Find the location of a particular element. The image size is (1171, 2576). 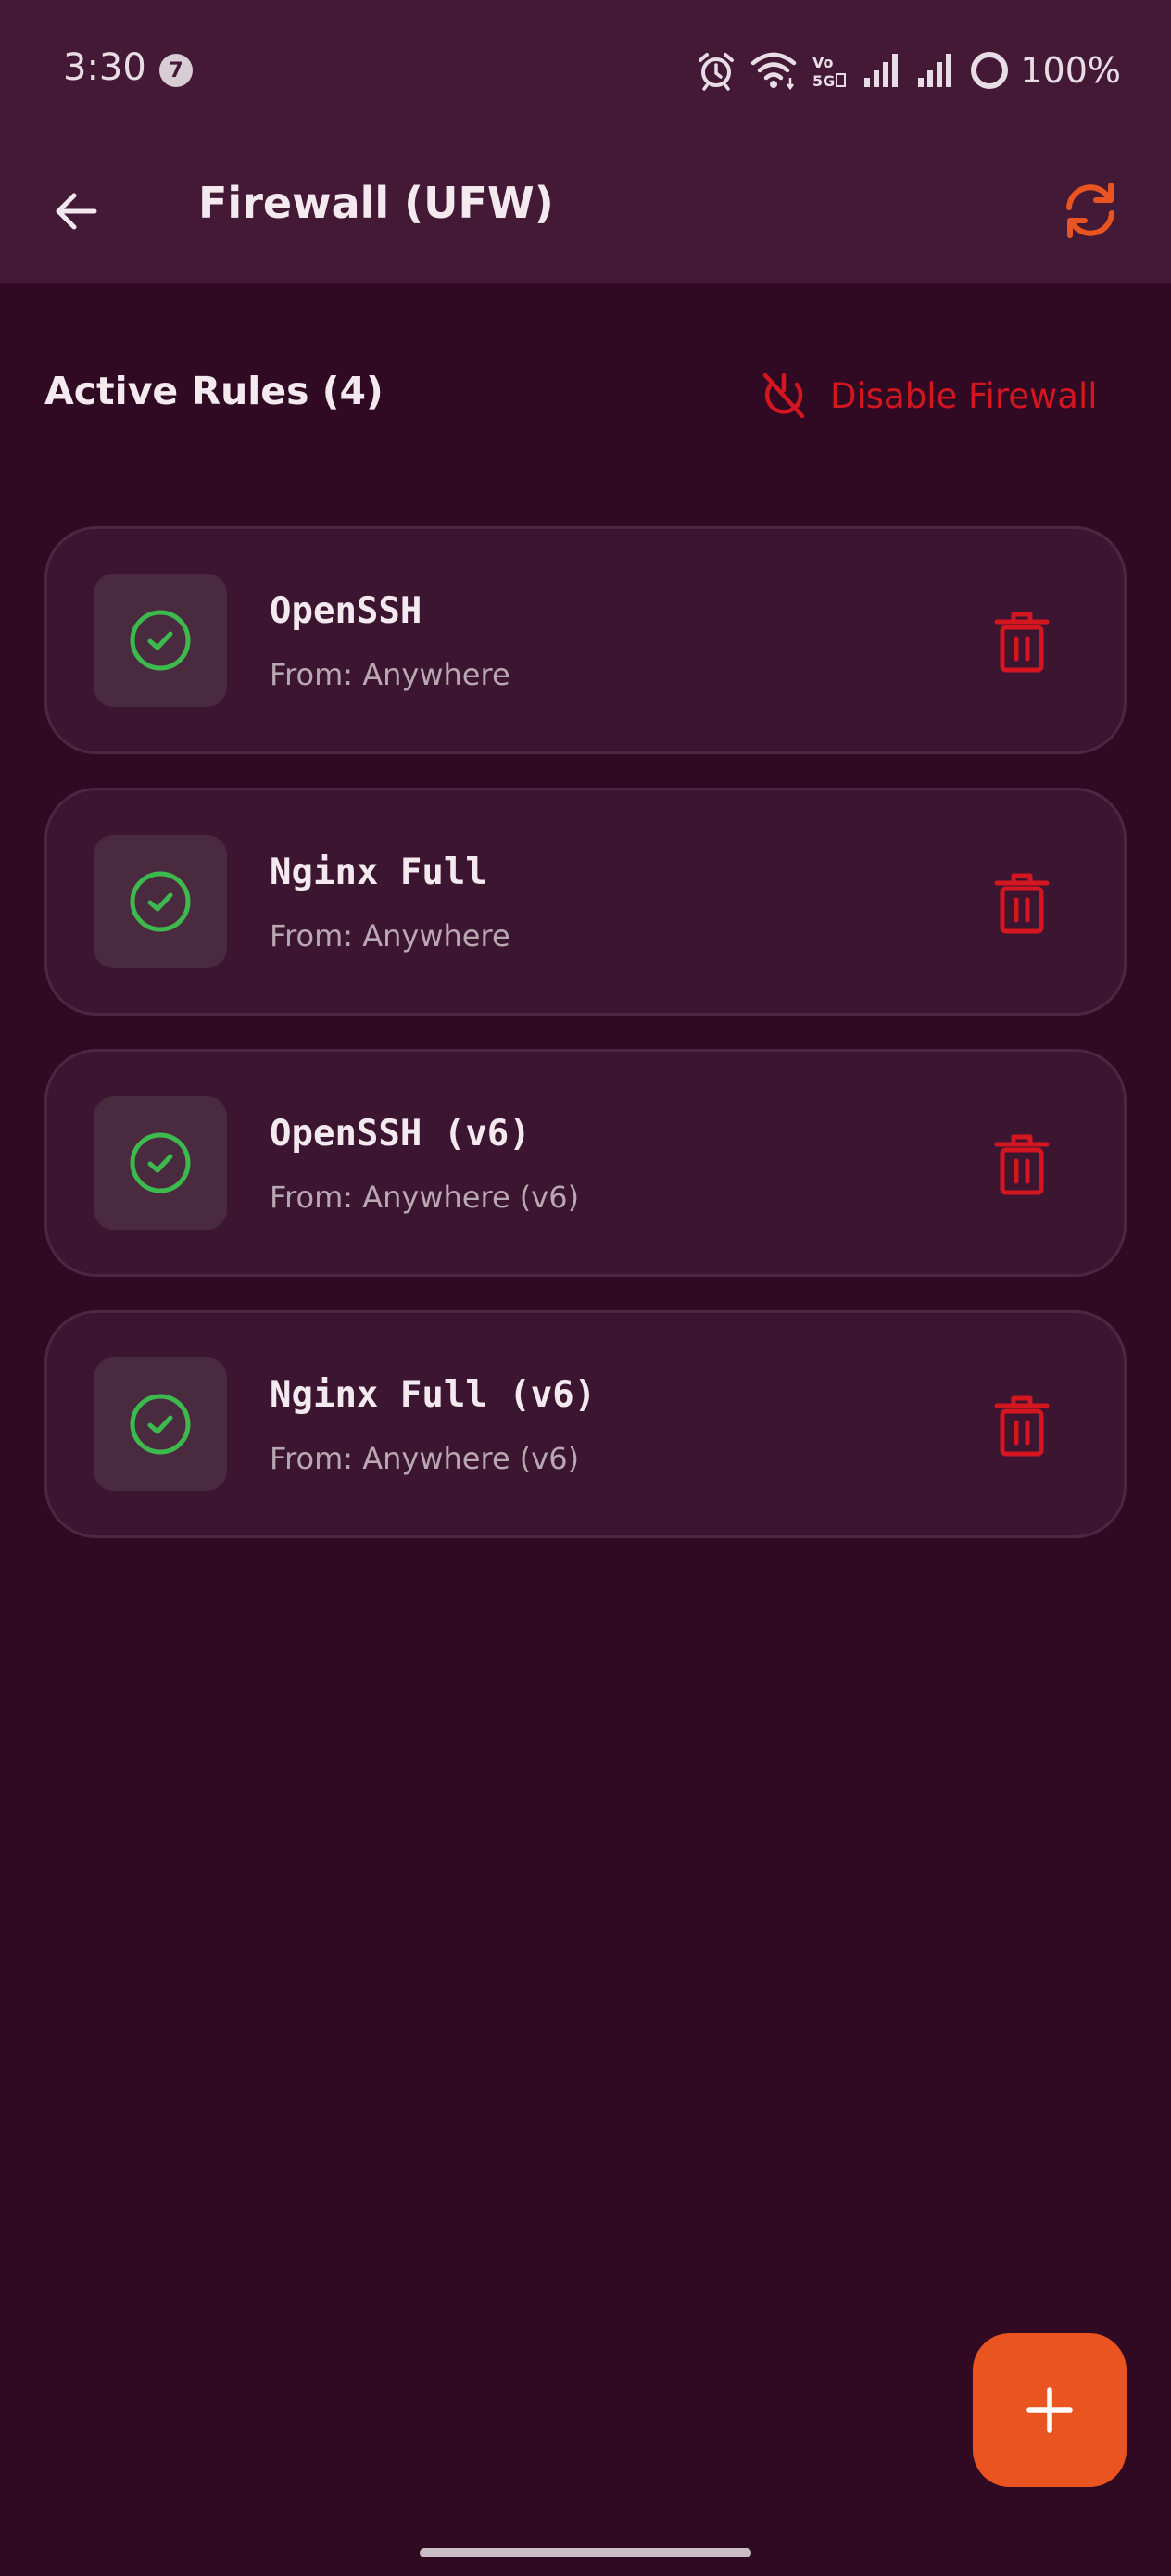

status-bar: 3:30 7 Vo 5G 100% is located at coordinates (585, 69).